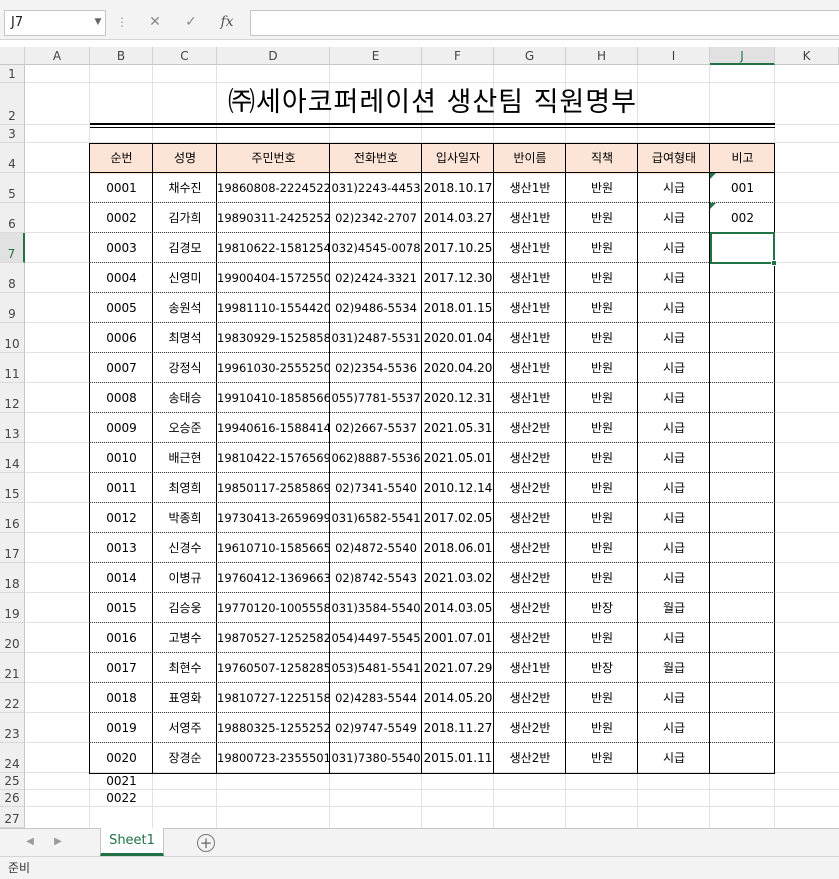 This screenshot has width=839, height=879. I want to click on table-cell: 031)2487-5531, so click(376, 338).